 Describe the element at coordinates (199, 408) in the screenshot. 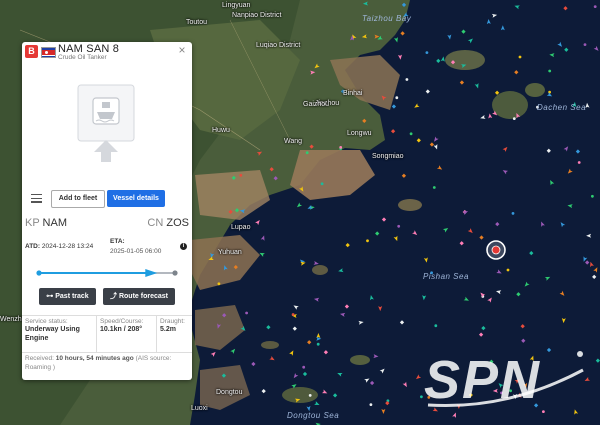

I see `place-label: Luoxi` at that location.